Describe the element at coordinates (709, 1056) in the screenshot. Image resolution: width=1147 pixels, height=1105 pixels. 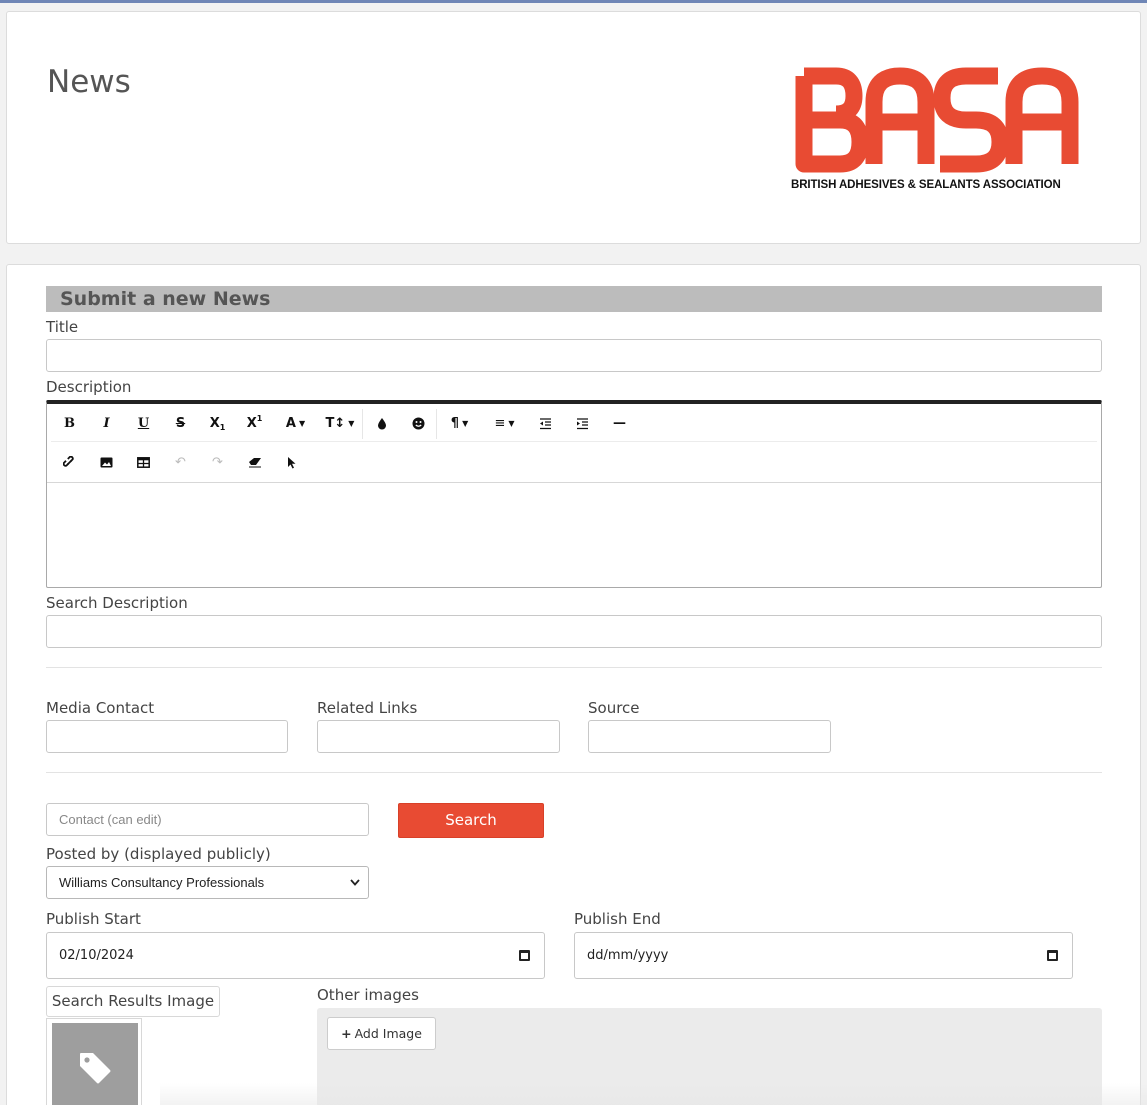
I see `other-images-area: + Add Image` at that location.